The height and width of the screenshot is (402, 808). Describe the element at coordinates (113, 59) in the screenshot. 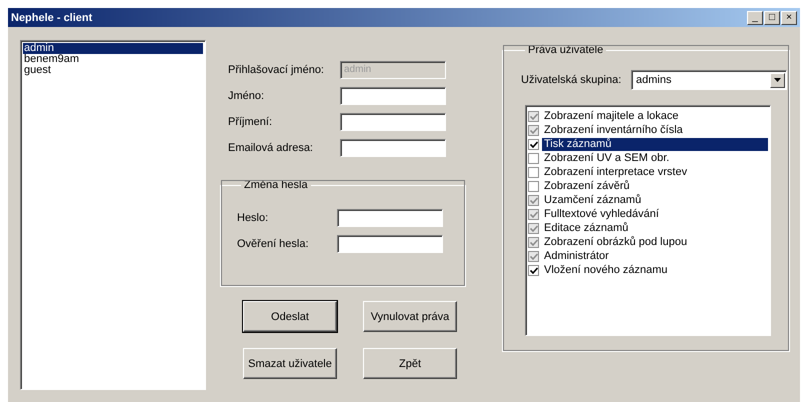

I see `user-item: benem9am` at that location.